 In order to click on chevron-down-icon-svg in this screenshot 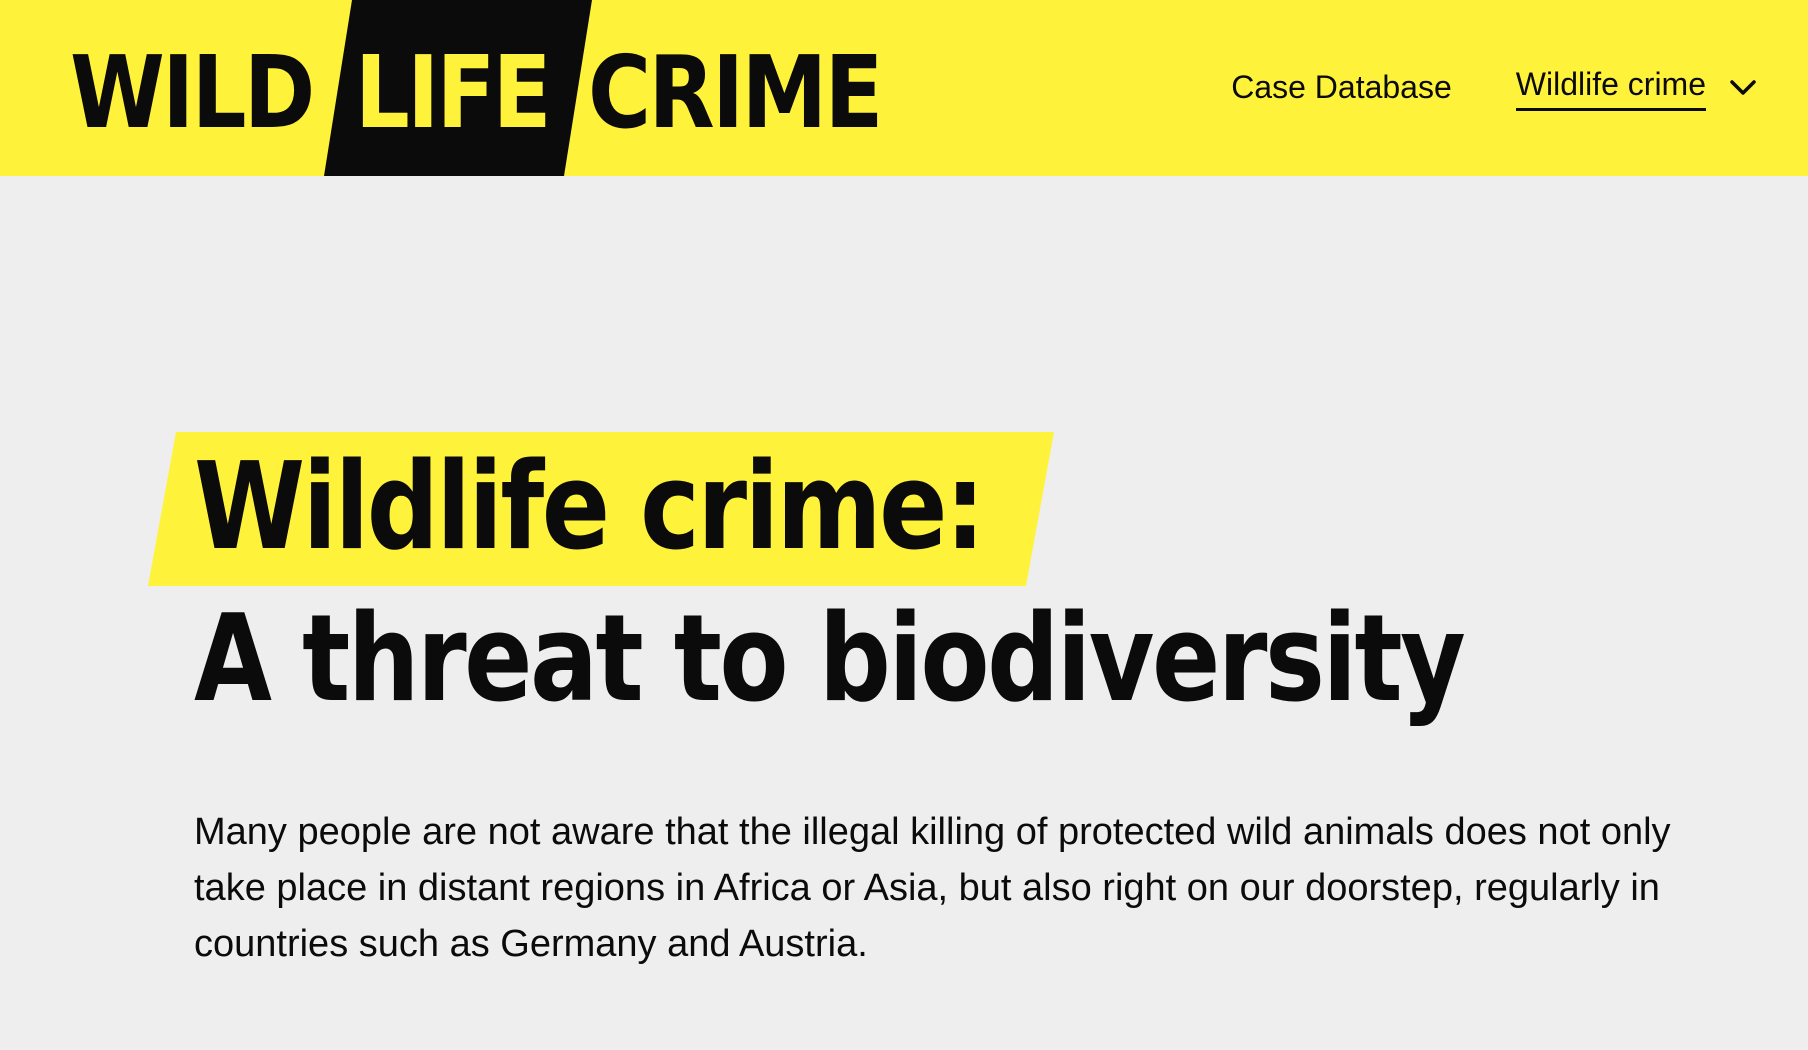, I will do `click(1743, 87)`.